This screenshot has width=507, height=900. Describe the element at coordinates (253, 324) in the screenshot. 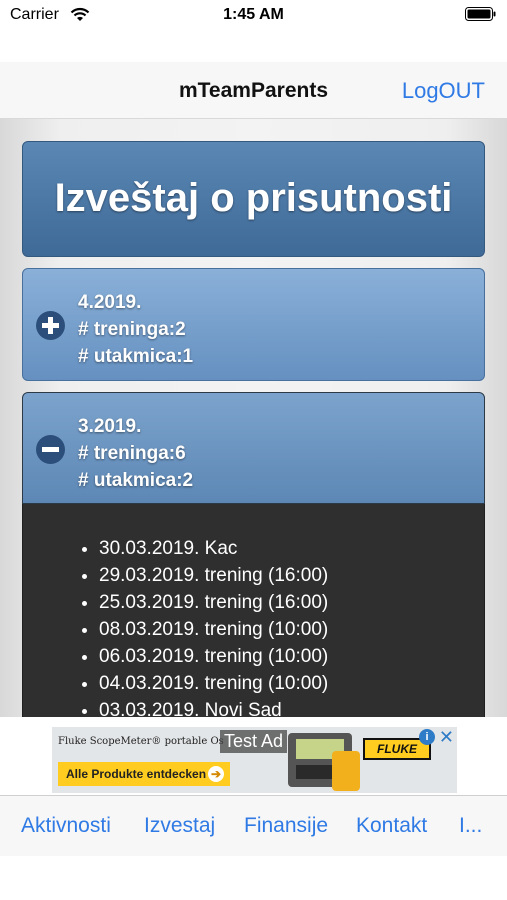

I see `month-accordion-april-2019: 4.2019. # treninga:2 # utakmica:1` at that location.